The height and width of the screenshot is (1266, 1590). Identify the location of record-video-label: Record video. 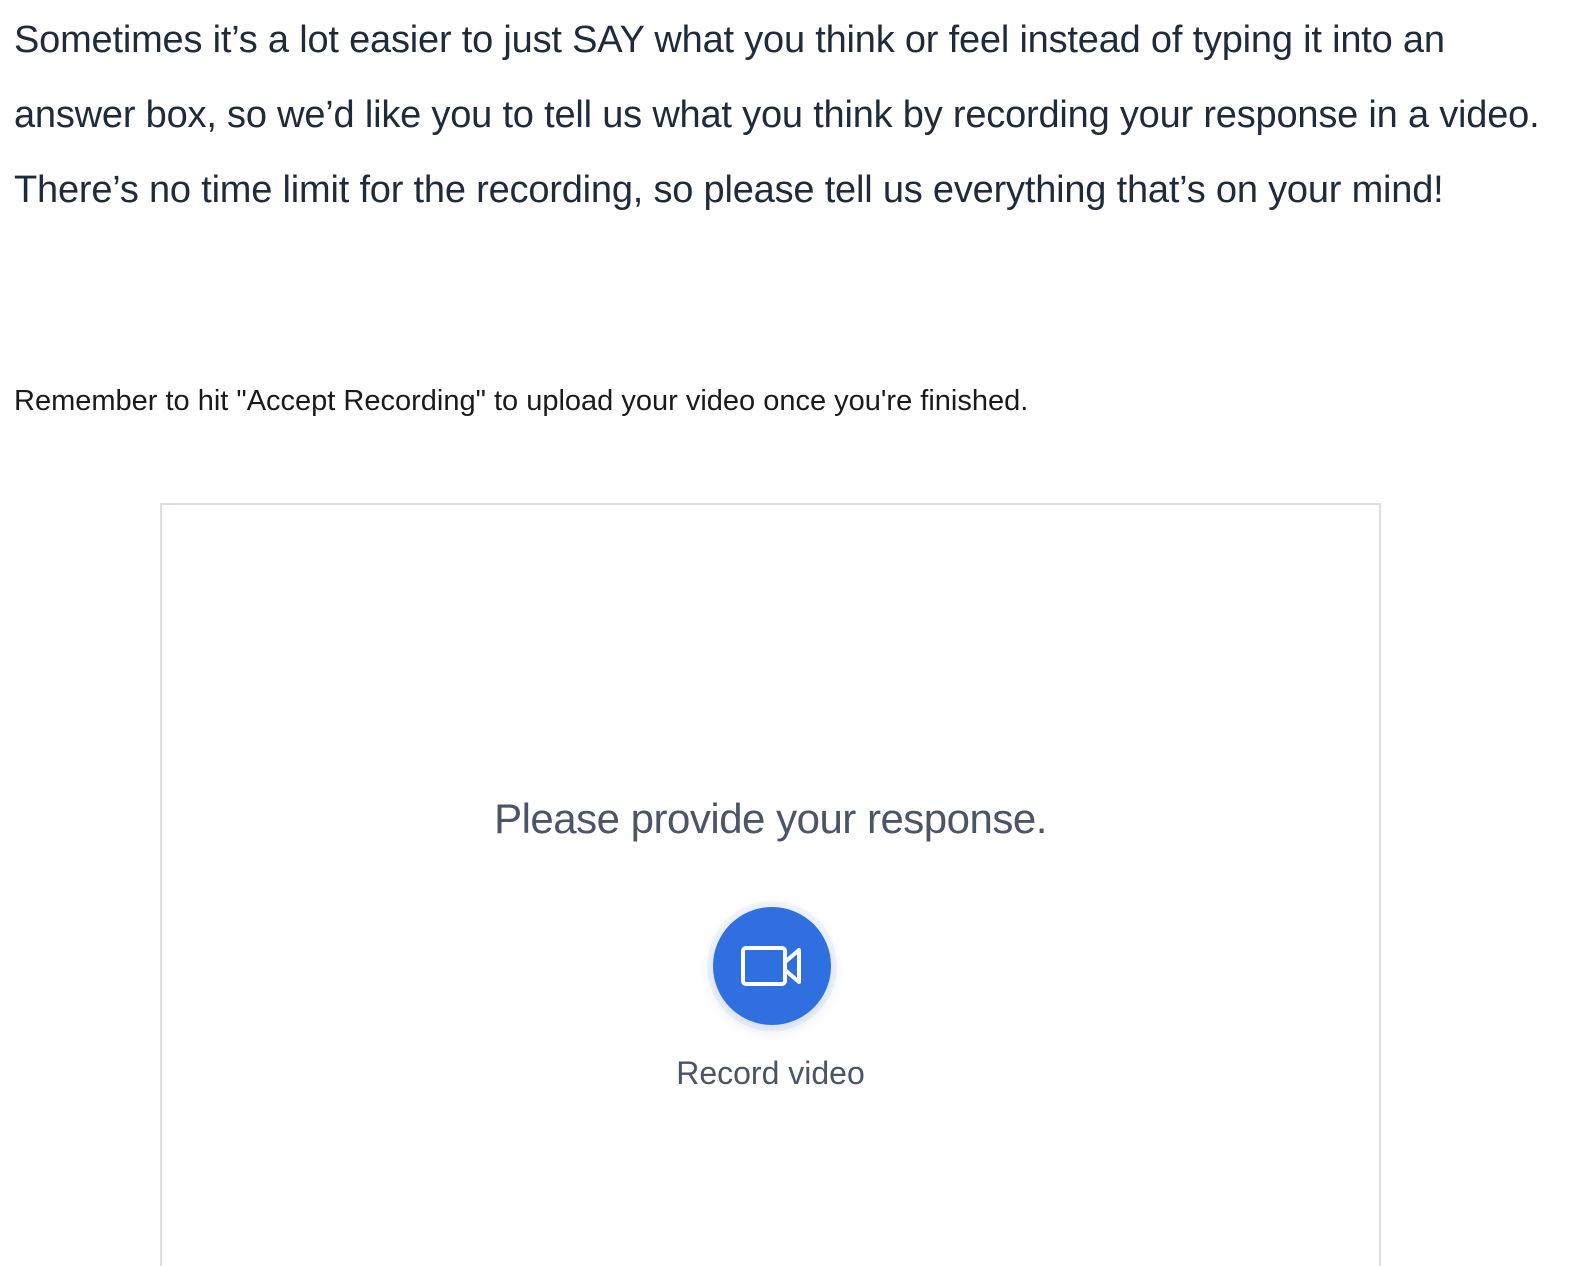
(770, 1073).